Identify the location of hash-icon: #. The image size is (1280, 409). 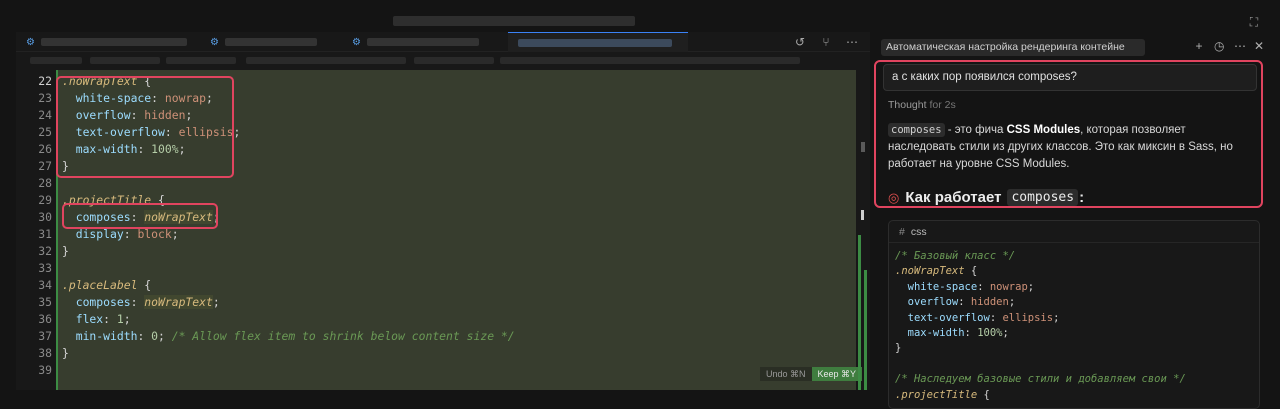
(902, 232).